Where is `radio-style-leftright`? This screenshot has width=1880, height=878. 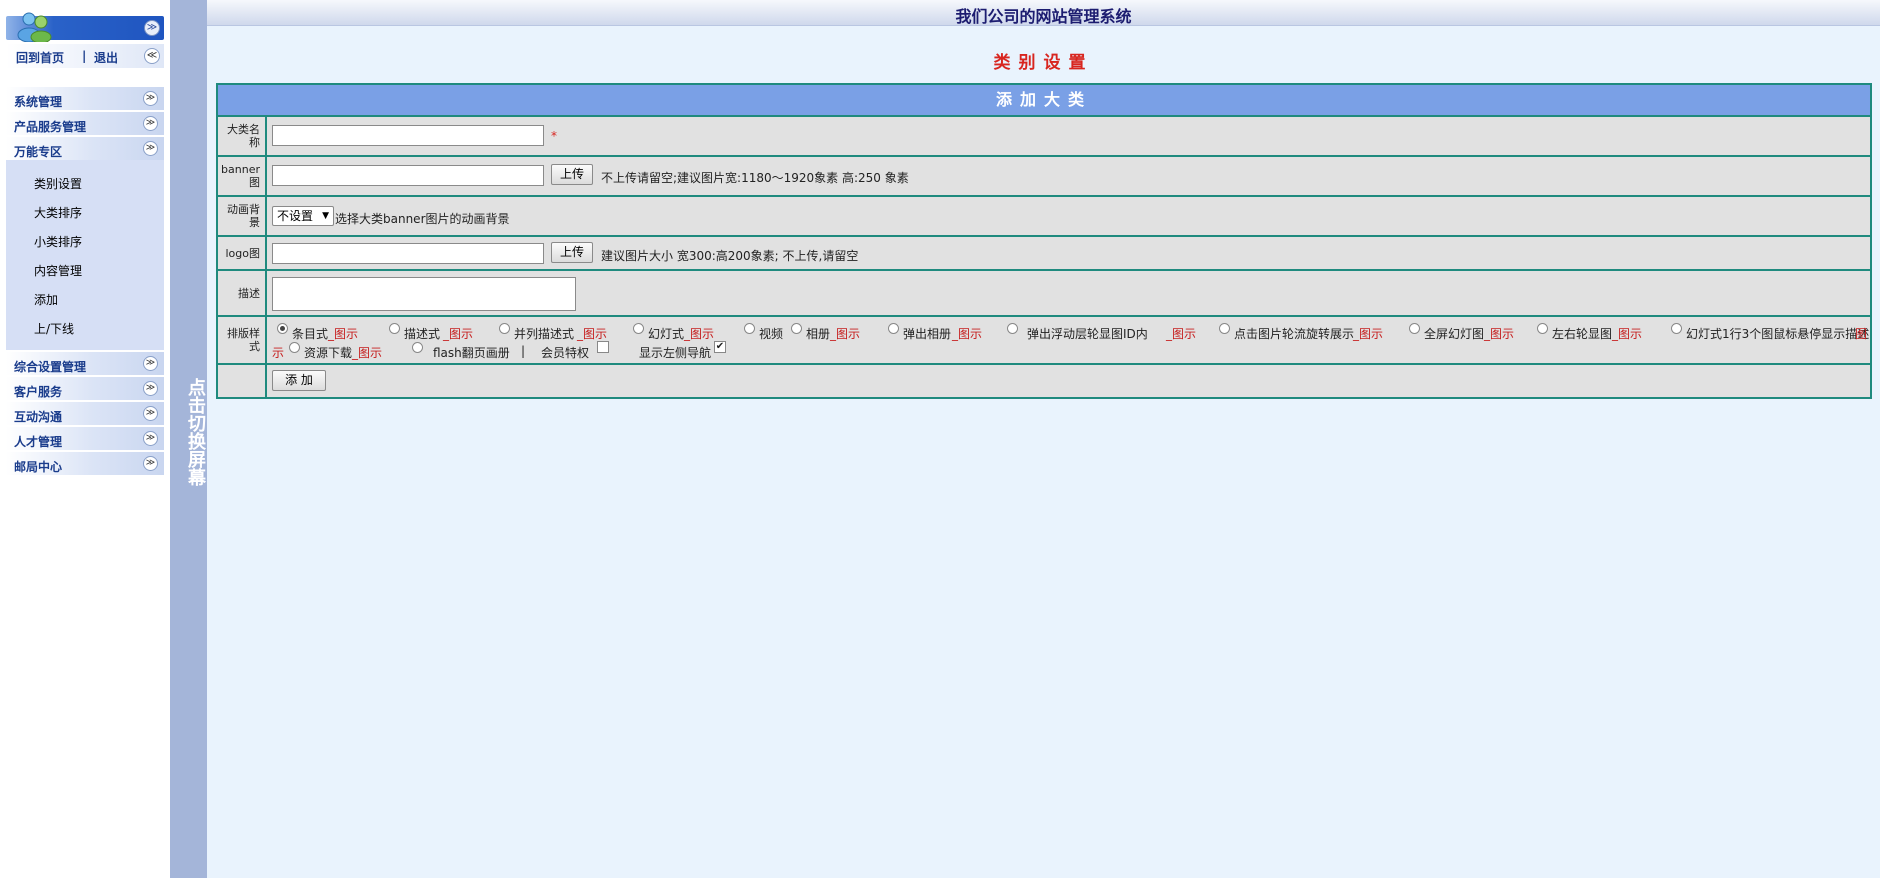
radio-style-leftright is located at coordinates (1542, 328).